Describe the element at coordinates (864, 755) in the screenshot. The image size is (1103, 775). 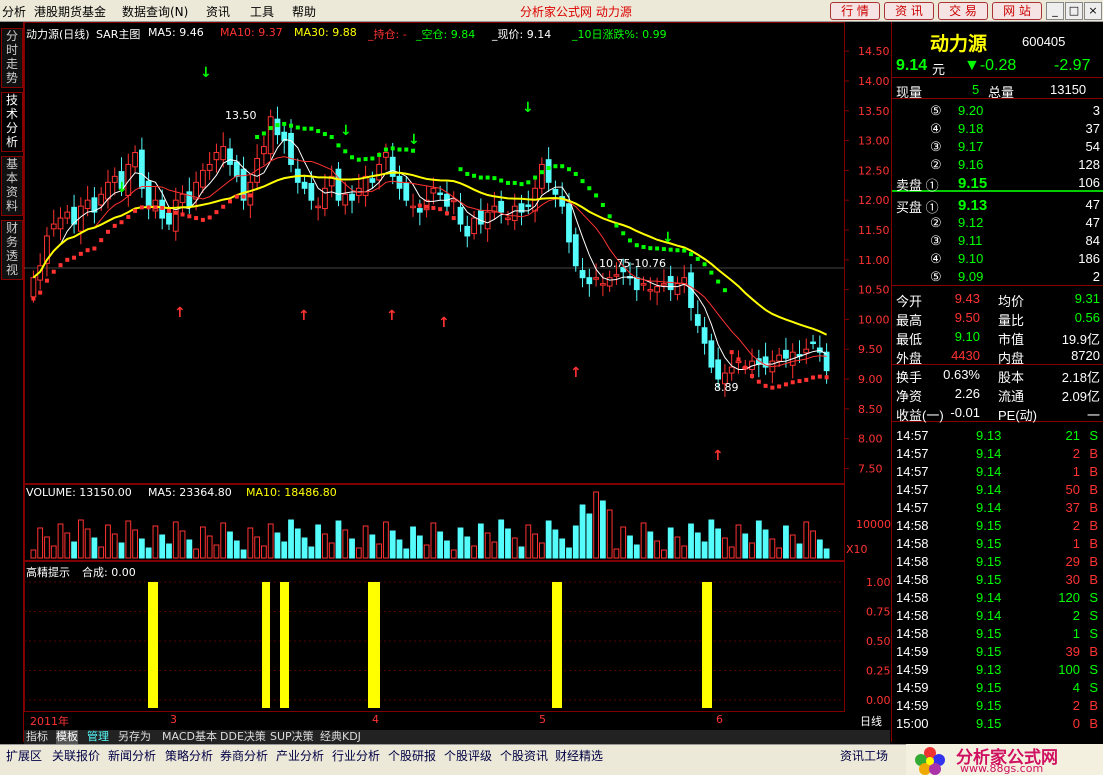
I see `foot-tab: 资讯工场` at that location.